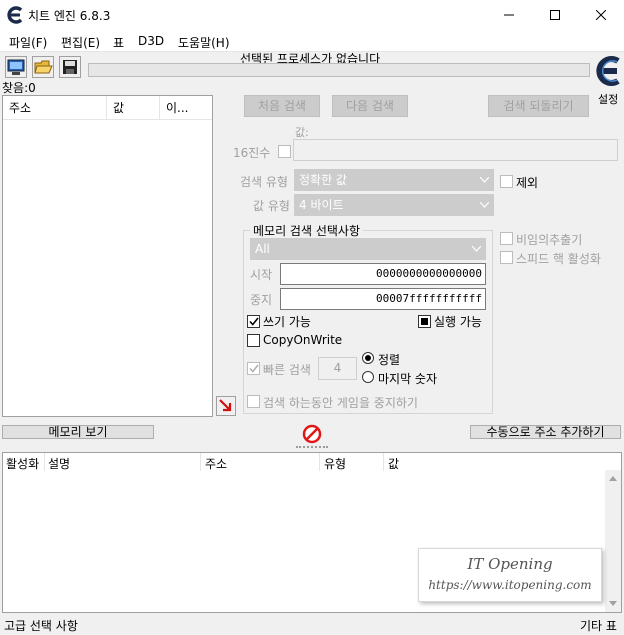 Image resolution: width=624 pixels, height=635 pixels. Describe the element at coordinates (506, 238) in the screenshot. I see `unrandomizer-checkbox` at that location.